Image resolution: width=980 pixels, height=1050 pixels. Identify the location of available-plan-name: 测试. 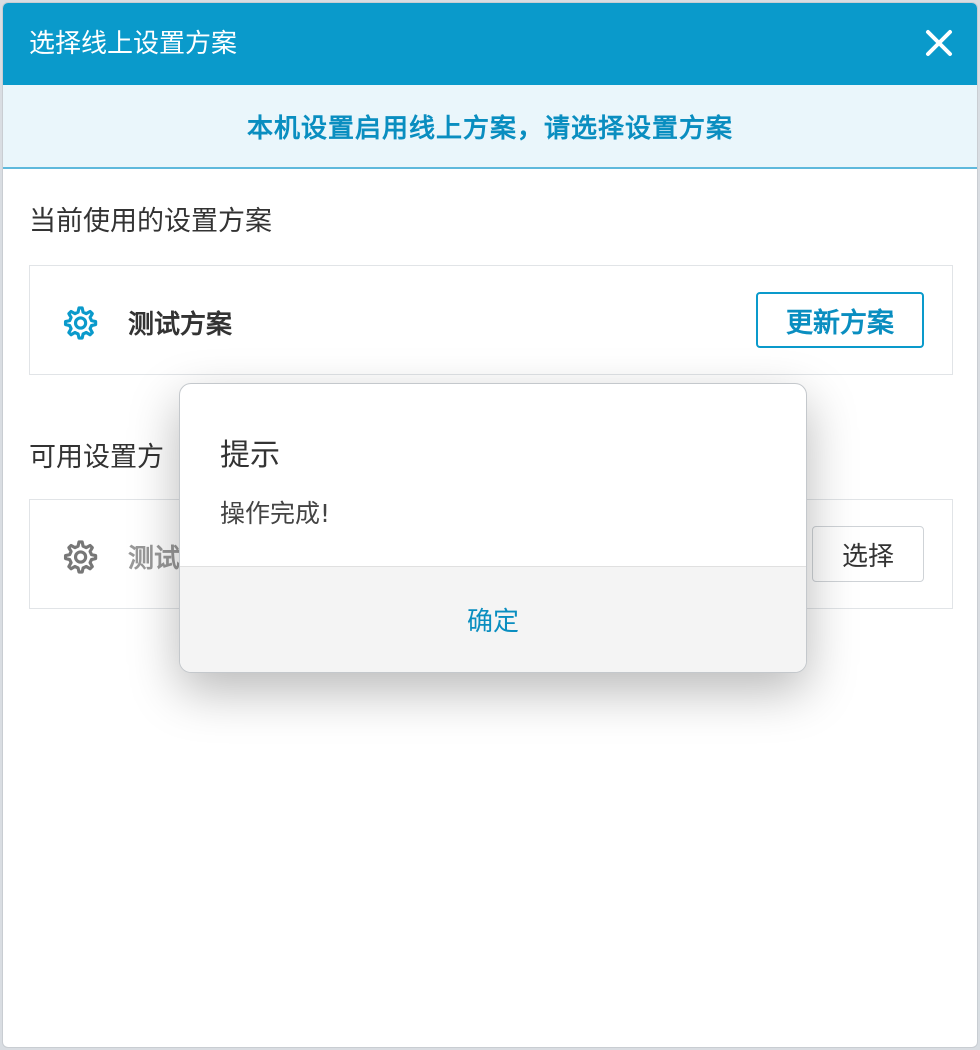
(154, 559).